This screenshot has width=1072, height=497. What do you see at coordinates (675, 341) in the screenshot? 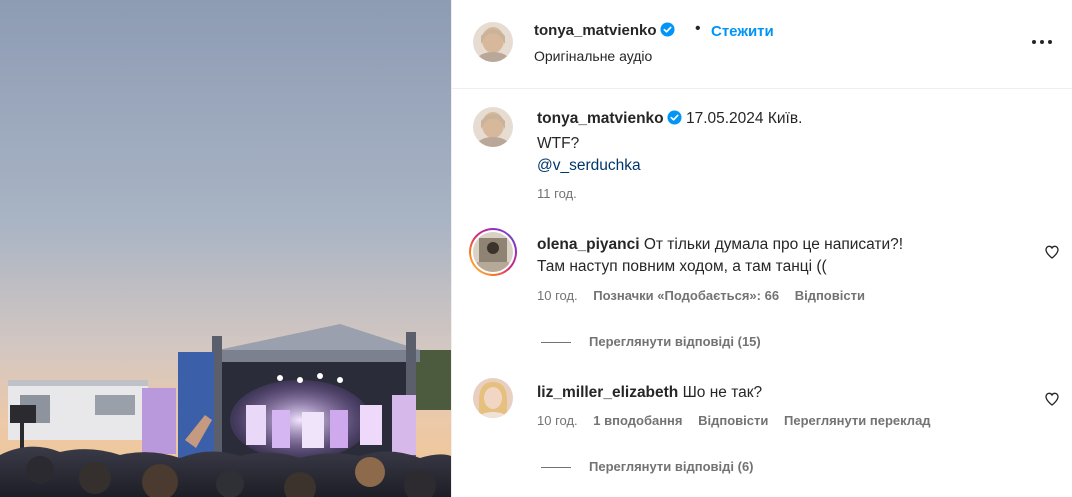
I see `view-replies-label: Переглянути відповіді (15)` at bounding box center [675, 341].